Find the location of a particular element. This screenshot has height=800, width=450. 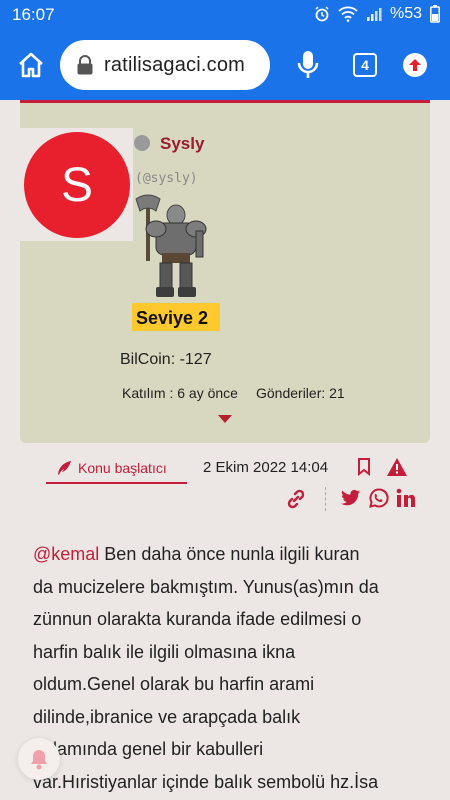

status-dot is located at coordinates (142, 143).